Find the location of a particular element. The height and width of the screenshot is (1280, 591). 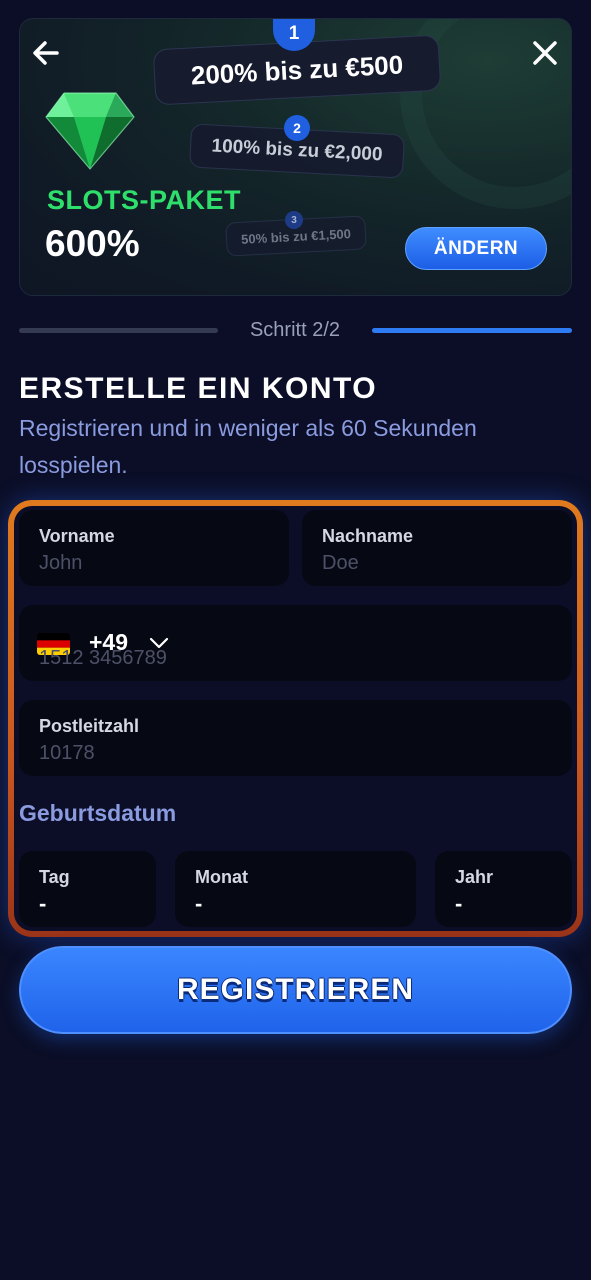

phone-input is located at coordinates (260, 658).